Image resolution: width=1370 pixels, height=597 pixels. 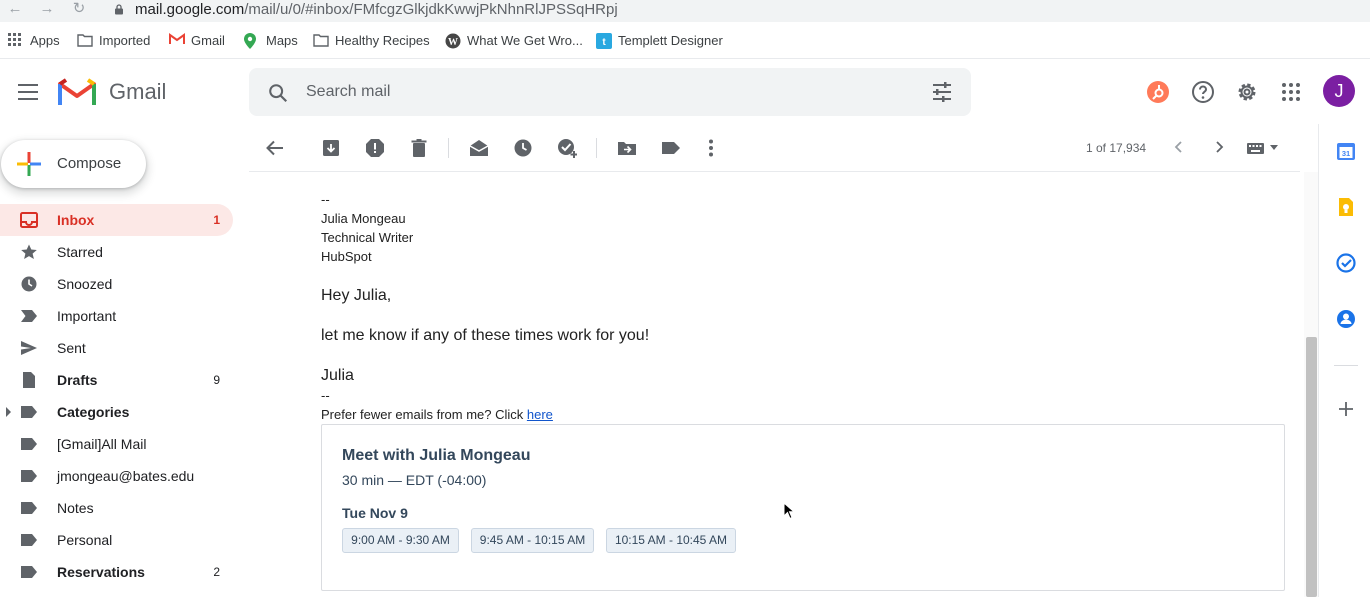 What do you see at coordinates (1344, 360) in the screenshot?
I see `side-panel-rail` at bounding box center [1344, 360].